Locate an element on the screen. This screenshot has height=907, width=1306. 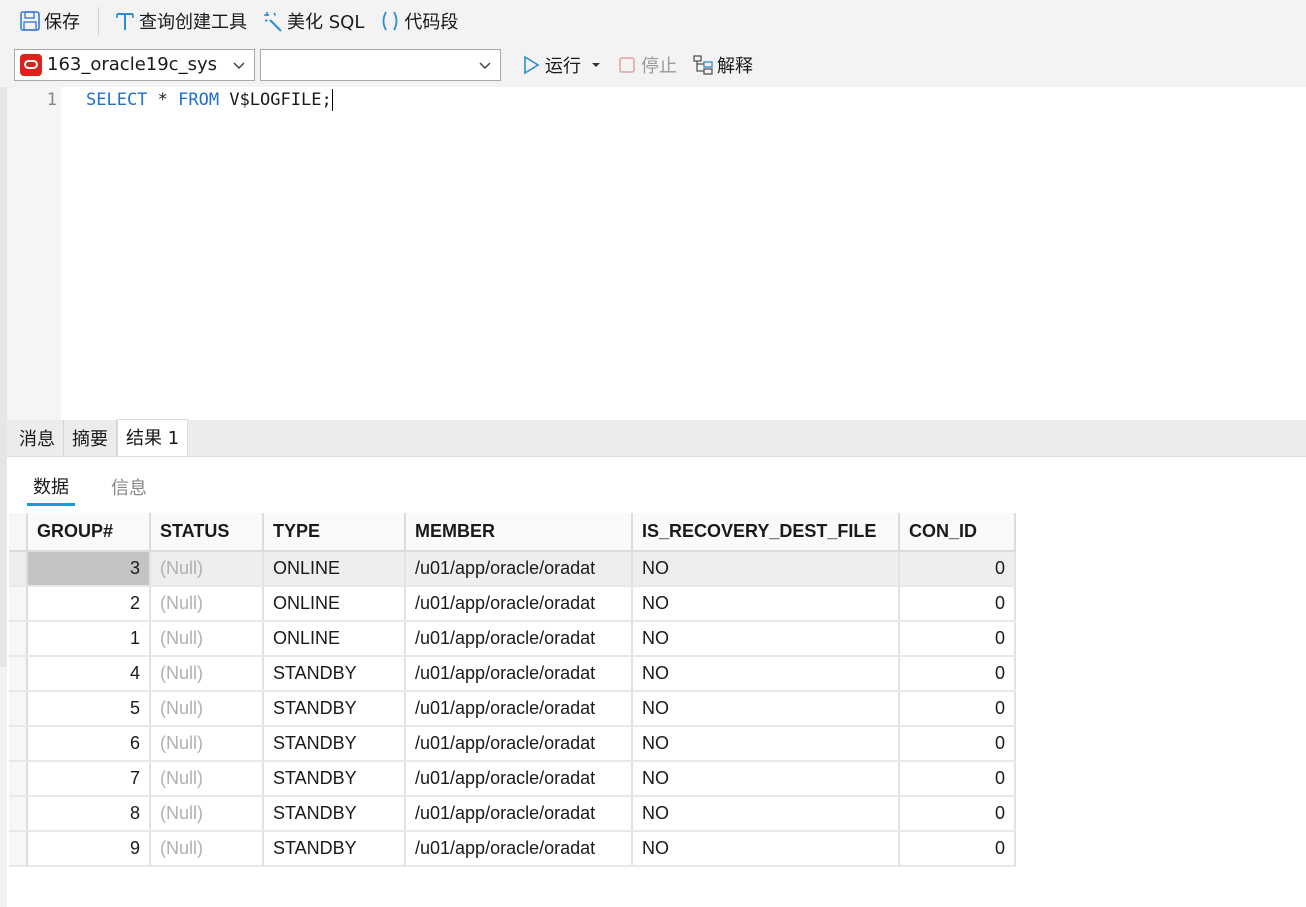
connection-select: 163_oracle19c_sys is located at coordinates (134, 64).